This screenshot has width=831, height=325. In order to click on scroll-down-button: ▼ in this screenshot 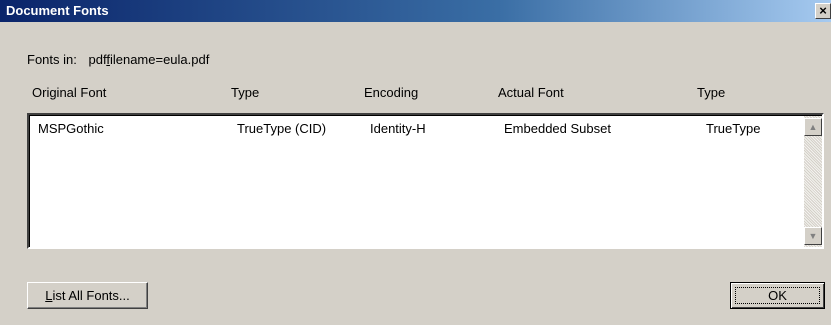, I will do `click(813, 236)`.